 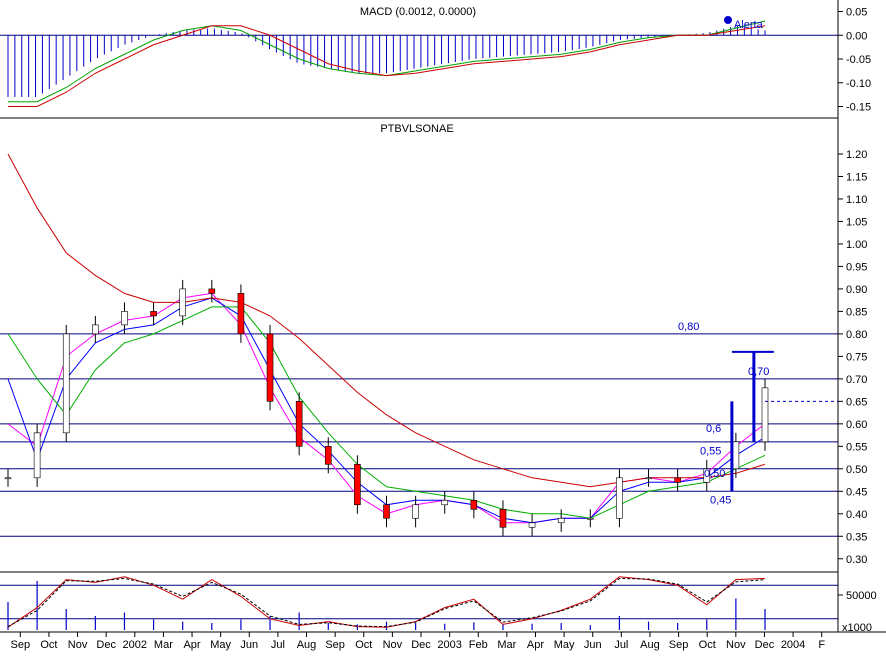 What do you see at coordinates (858, 108) in the screenshot?
I see `macd-tick-label: -0.15` at bounding box center [858, 108].